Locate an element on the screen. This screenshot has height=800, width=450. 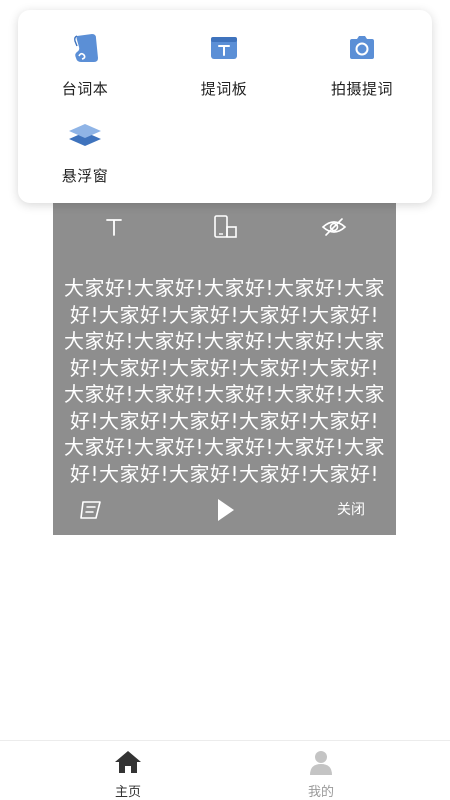
bottom-tab-bar: 主页 我的 is located at coordinates (225, 770).